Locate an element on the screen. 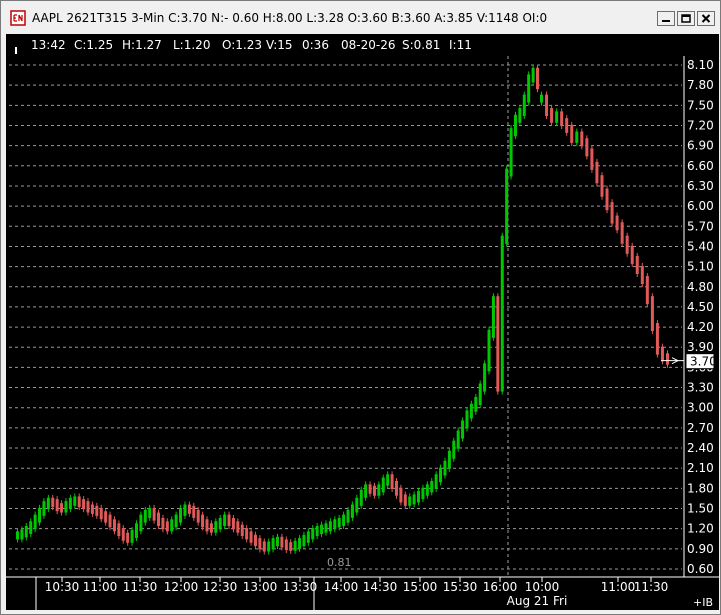 The height and width of the screenshot is (615, 721). minimize-icon is located at coordinates (666, 21).